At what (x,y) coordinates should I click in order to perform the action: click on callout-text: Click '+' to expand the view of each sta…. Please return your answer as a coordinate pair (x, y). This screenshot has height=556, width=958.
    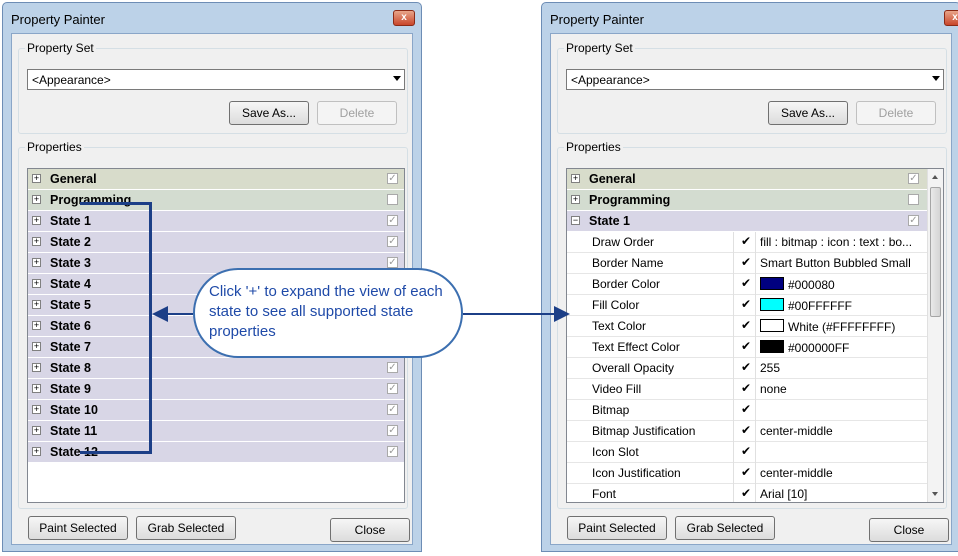
    Looking at the image, I should click on (326, 311).